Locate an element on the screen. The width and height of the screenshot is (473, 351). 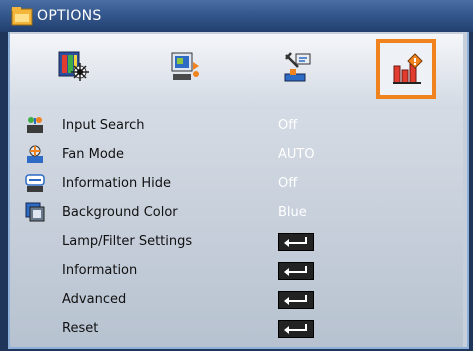
tab-setup is located at coordinates (297, 68).